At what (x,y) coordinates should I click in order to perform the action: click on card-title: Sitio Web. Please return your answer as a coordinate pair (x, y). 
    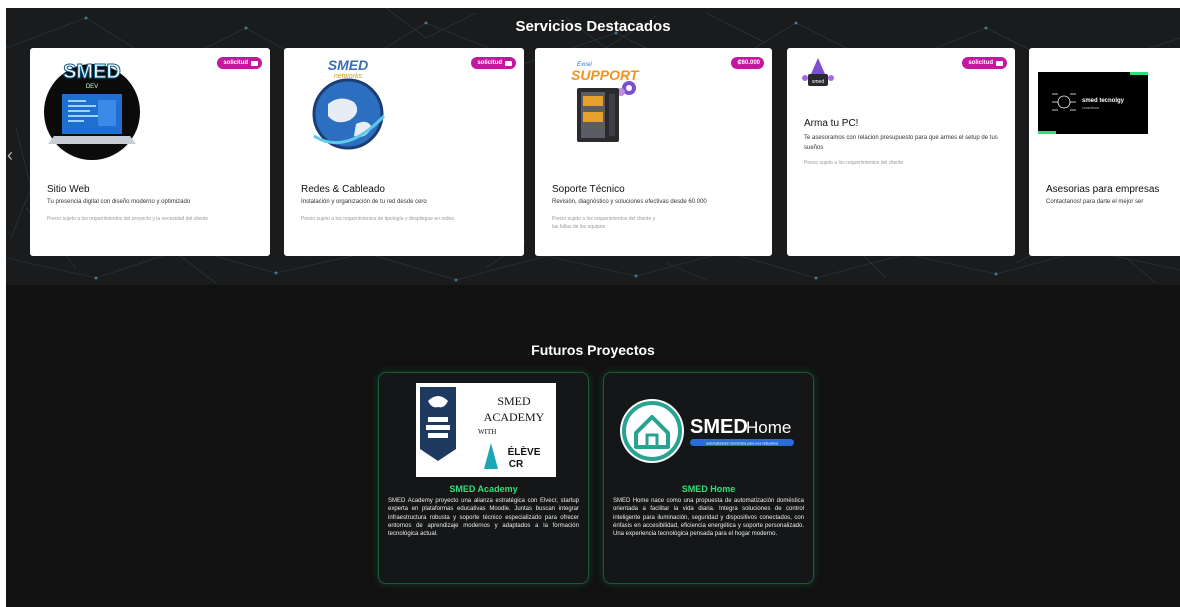
    Looking at the image, I should click on (68, 189).